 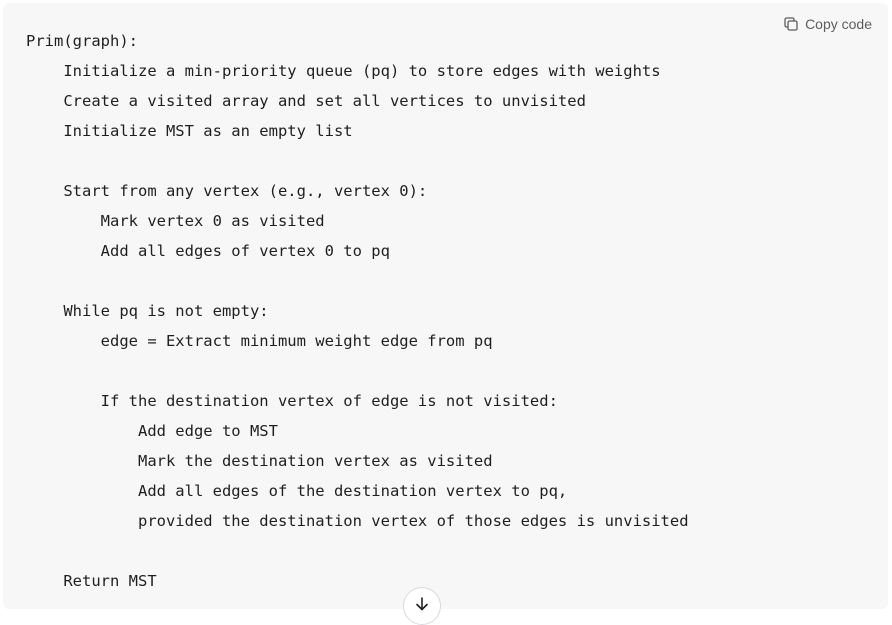 I want to click on code-line: Mark vertex 0 as visited, so click(x=175, y=221).